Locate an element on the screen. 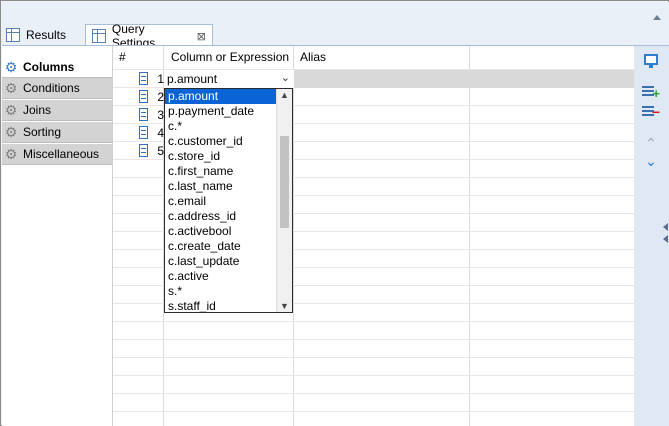 This screenshot has width=669, height=426. row-number: 3 is located at coordinates (160, 115).